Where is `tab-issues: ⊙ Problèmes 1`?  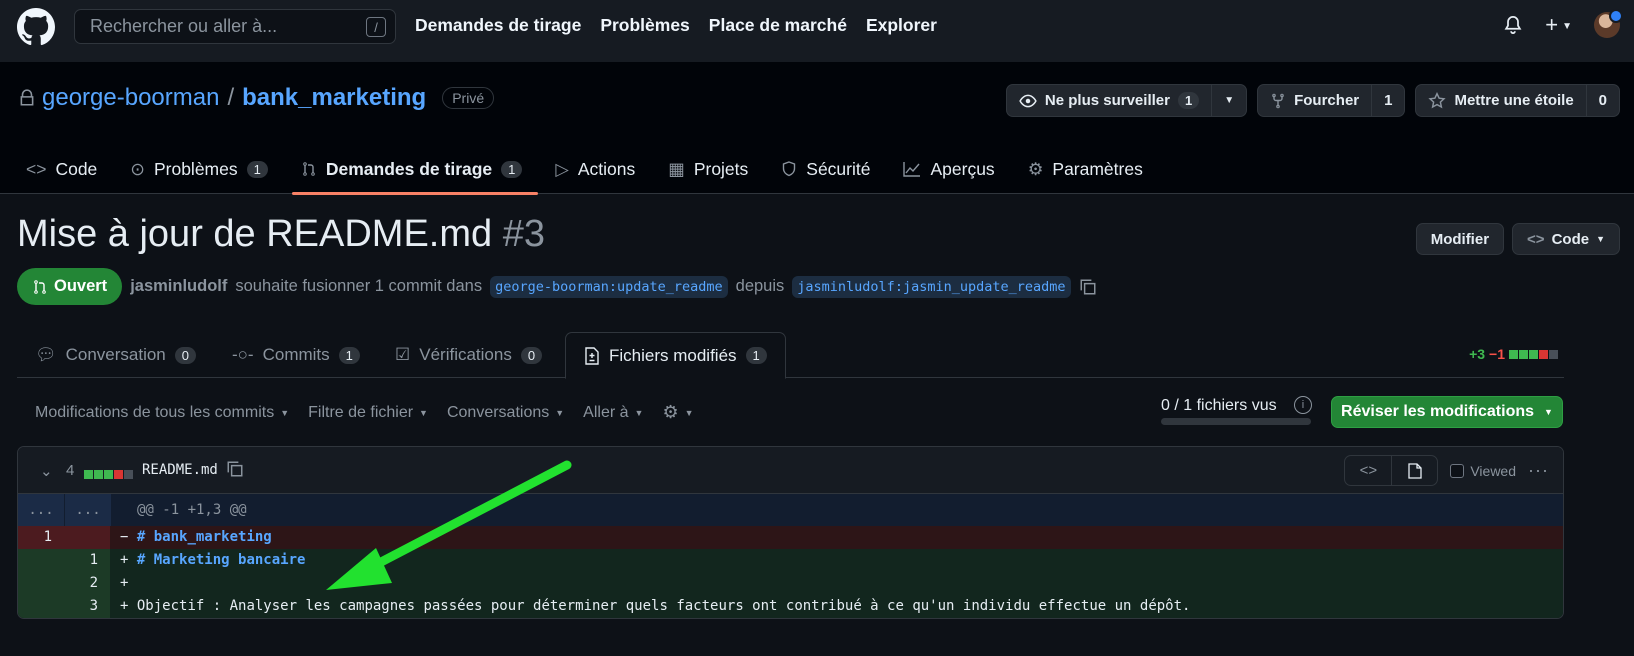 tab-issues: ⊙ Problèmes 1 is located at coordinates (207, 169).